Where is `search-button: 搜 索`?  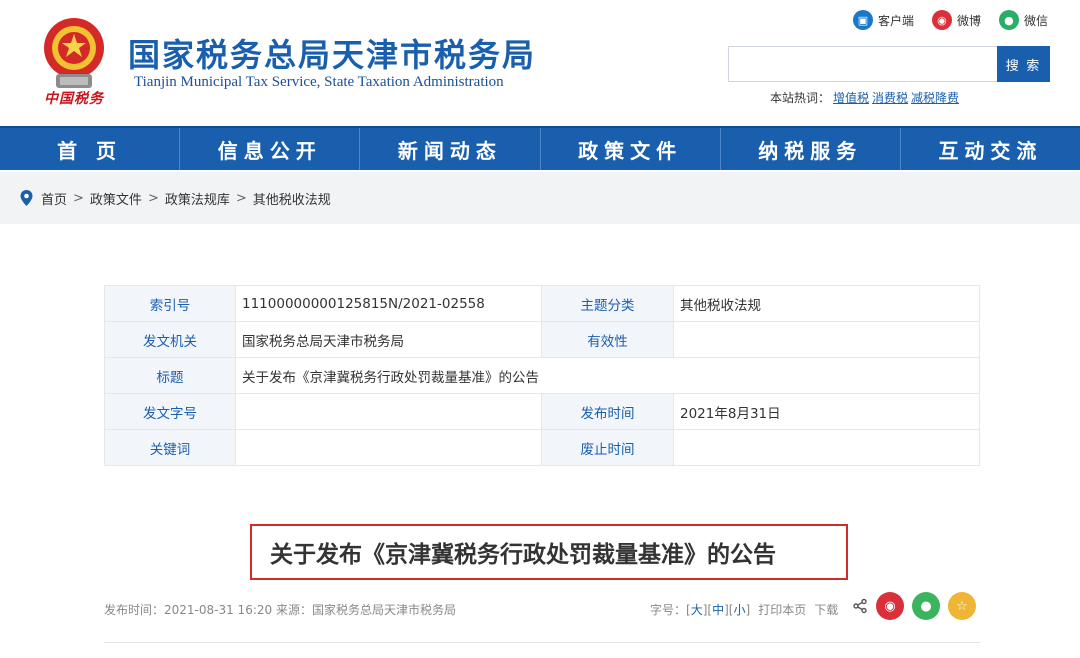
search-button: 搜 索 is located at coordinates (1023, 64).